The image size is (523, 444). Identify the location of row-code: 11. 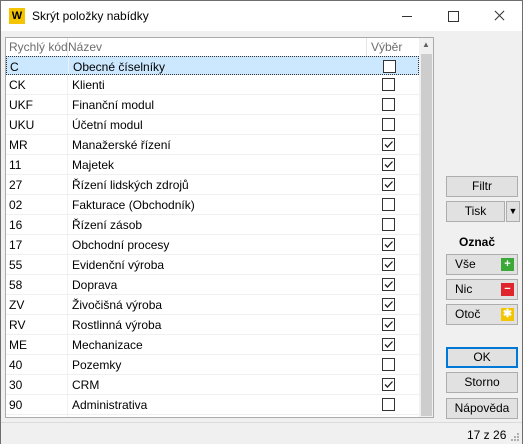
(15, 165).